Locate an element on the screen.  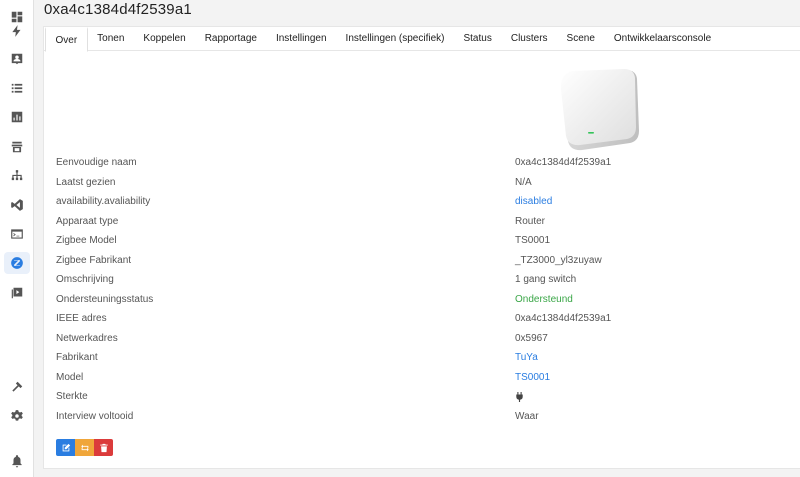
detail-label: Omschrijving is located at coordinates (85, 279).